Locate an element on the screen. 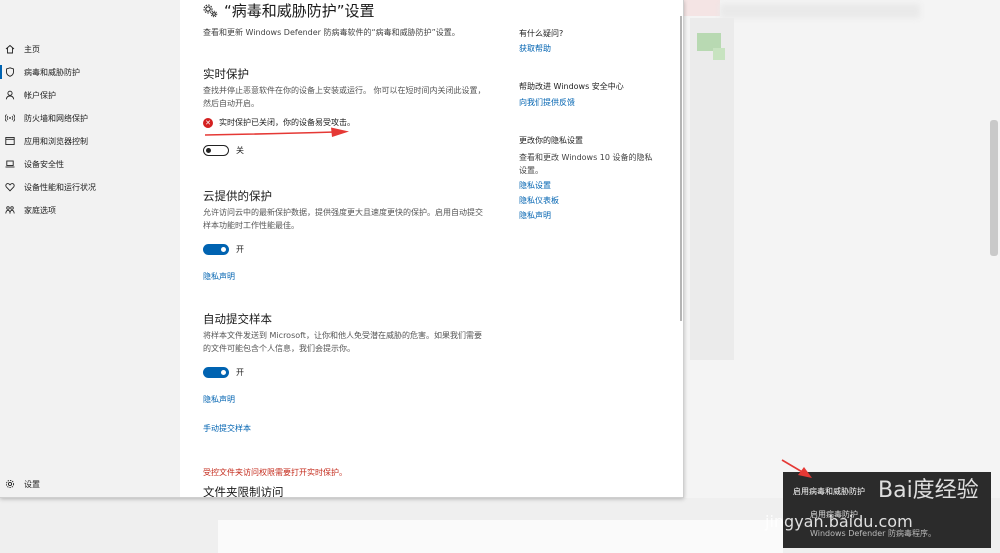  sidebar-item-label: 应用和浏览器控制 is located at coordinates (56, 141).